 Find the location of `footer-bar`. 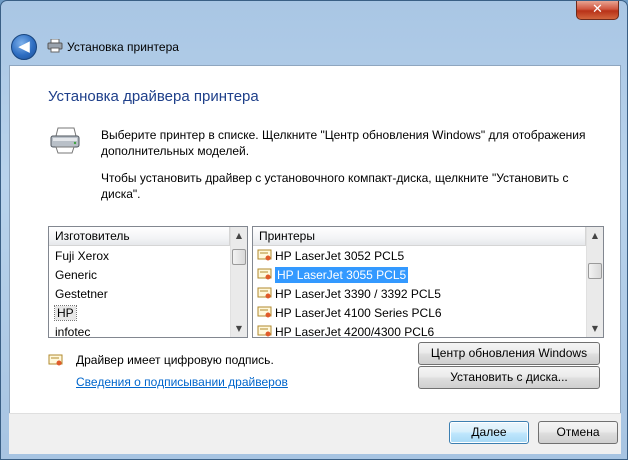

footer-bar is located at coordinates (315, 434).